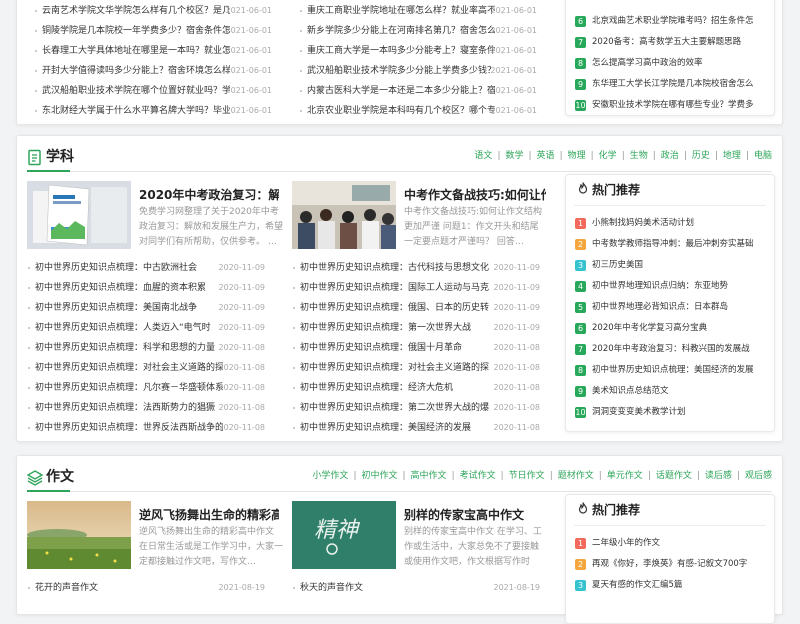 This screenshot has width=800, height=624. I want to click on hot-item-title: 洞洞变变变美术教学计划, so click(639, 412).